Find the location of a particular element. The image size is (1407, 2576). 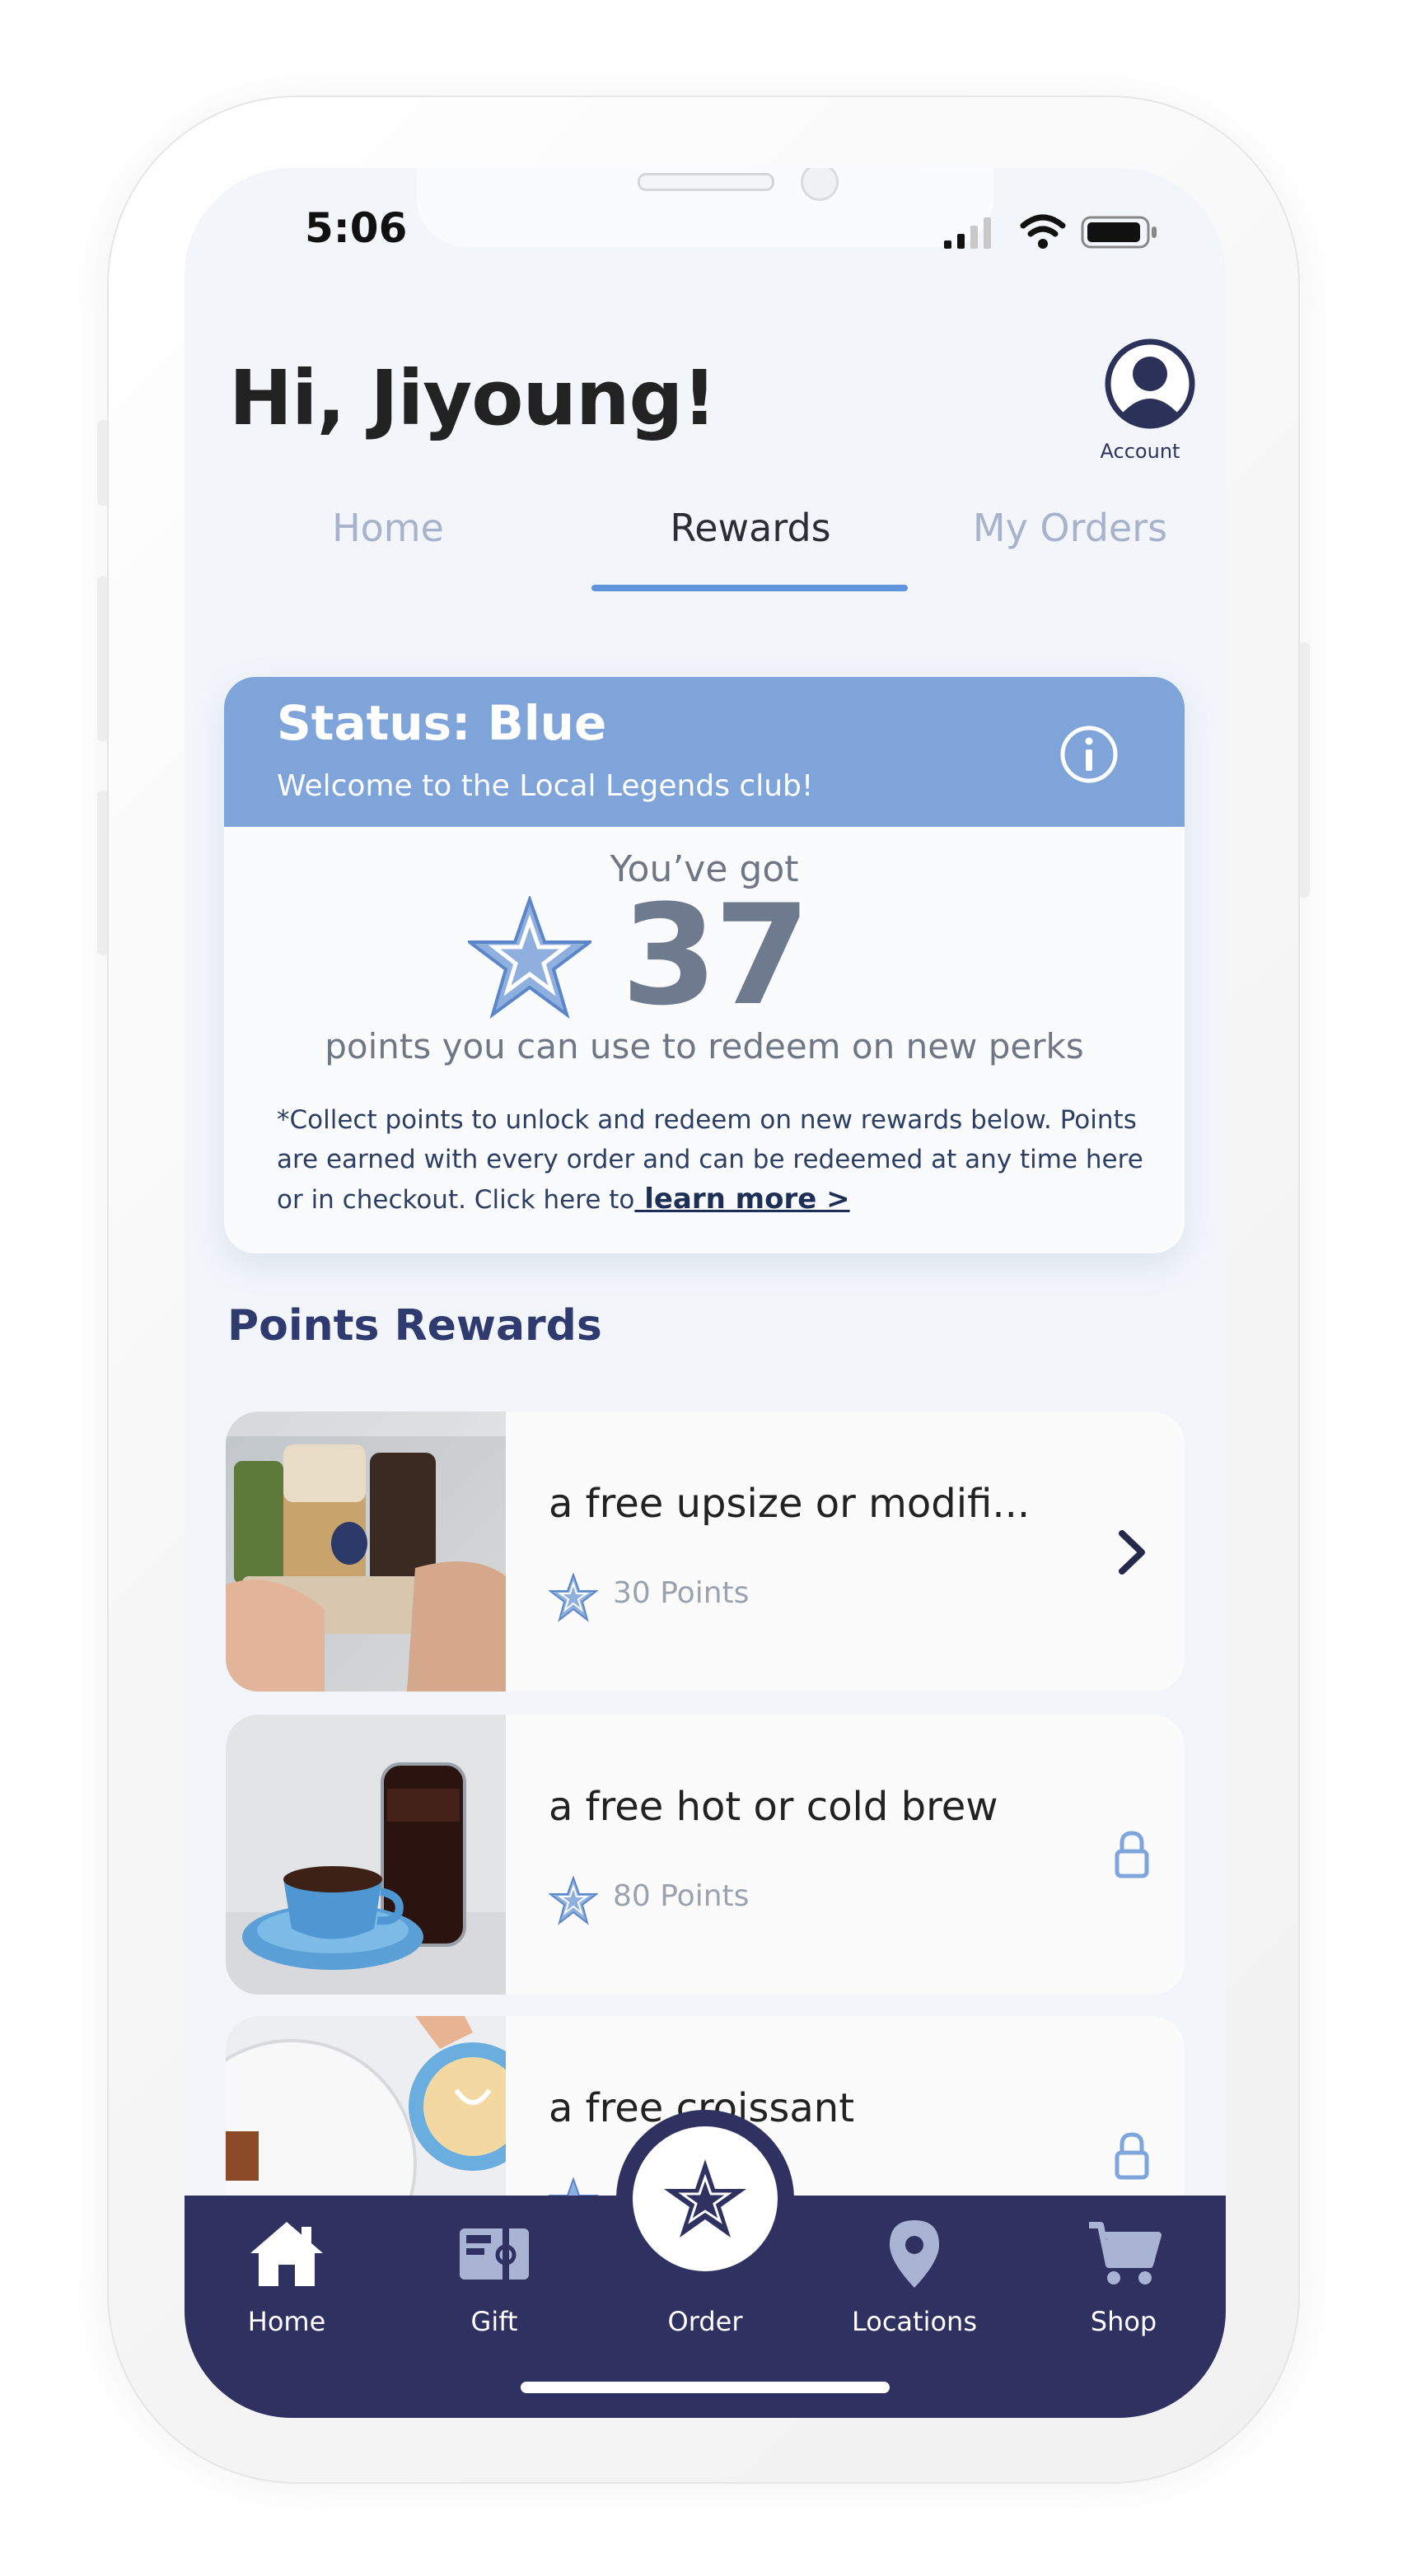

tab-my-orders: My Orders is located at coordinates (1068, 528).